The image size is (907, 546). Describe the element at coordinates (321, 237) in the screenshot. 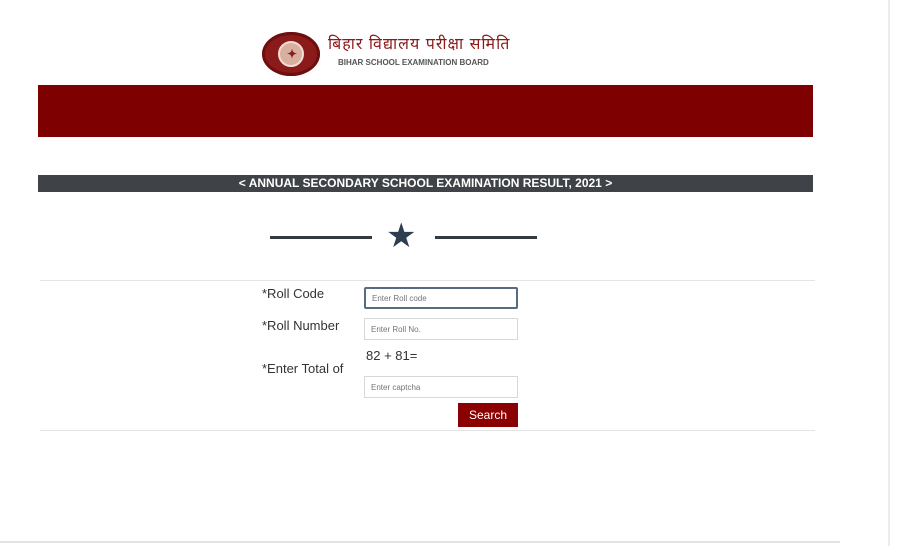

I see `divider-line-left` at that location.